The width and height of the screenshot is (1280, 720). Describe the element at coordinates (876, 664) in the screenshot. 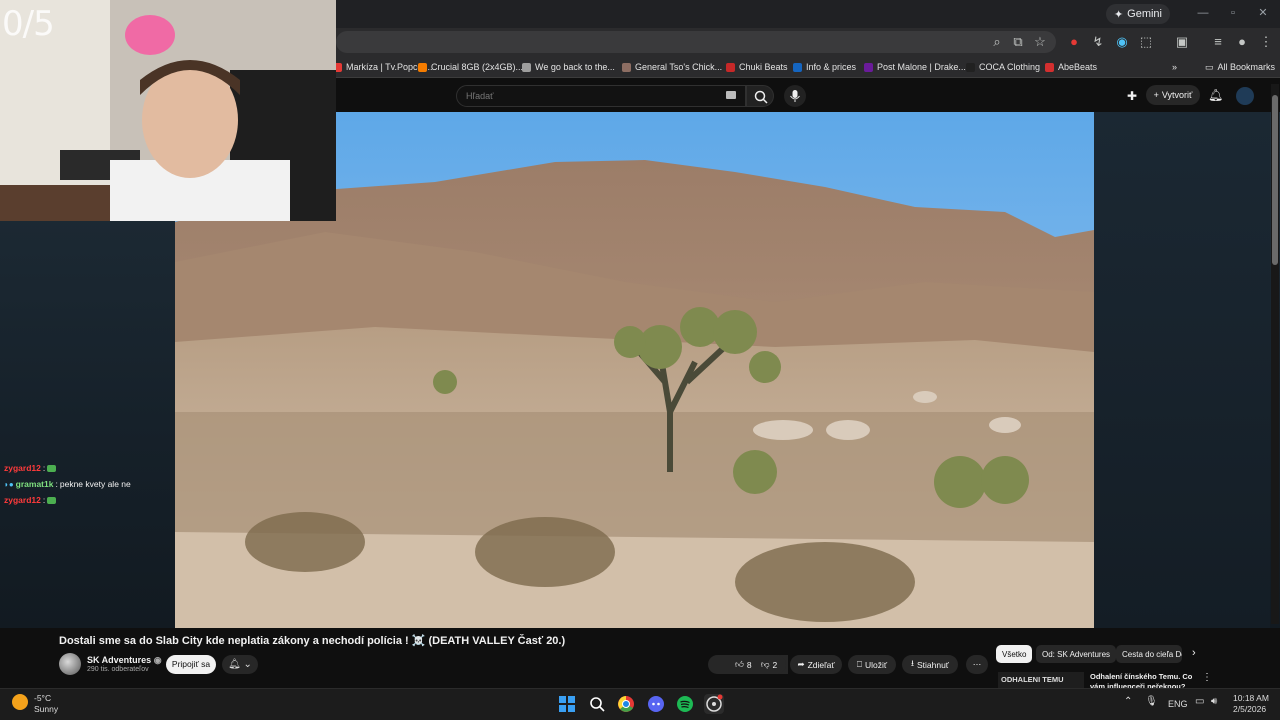

I see `save-label: Uložiť` at that location.